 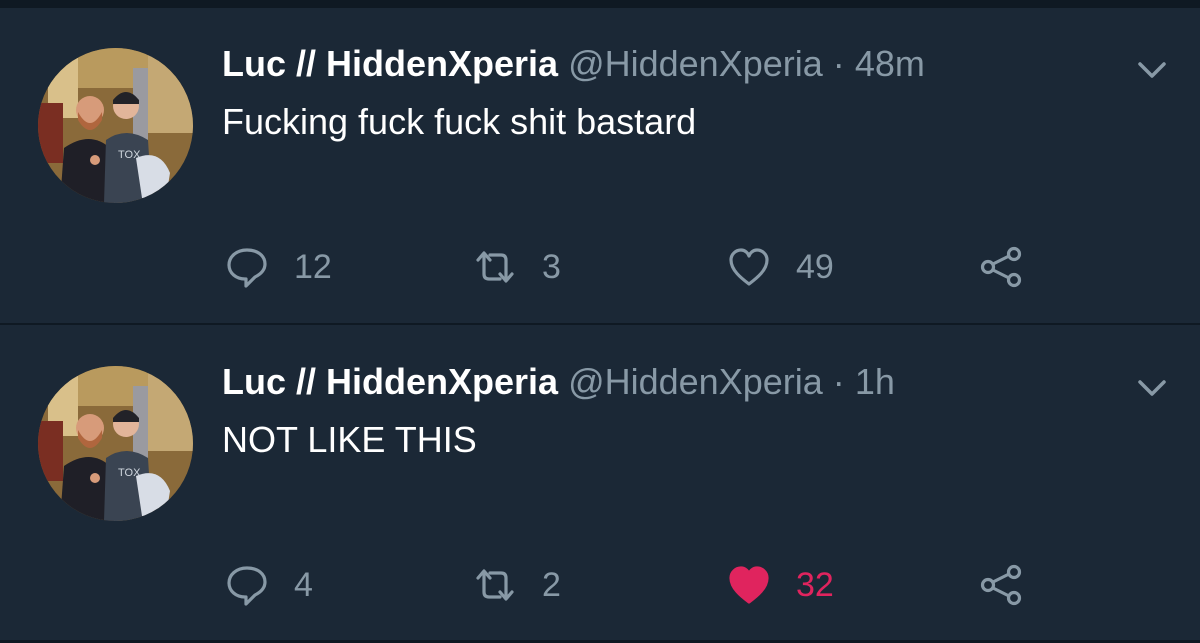 I want to click on timestamp: 1h, so click(x=875, y=381).